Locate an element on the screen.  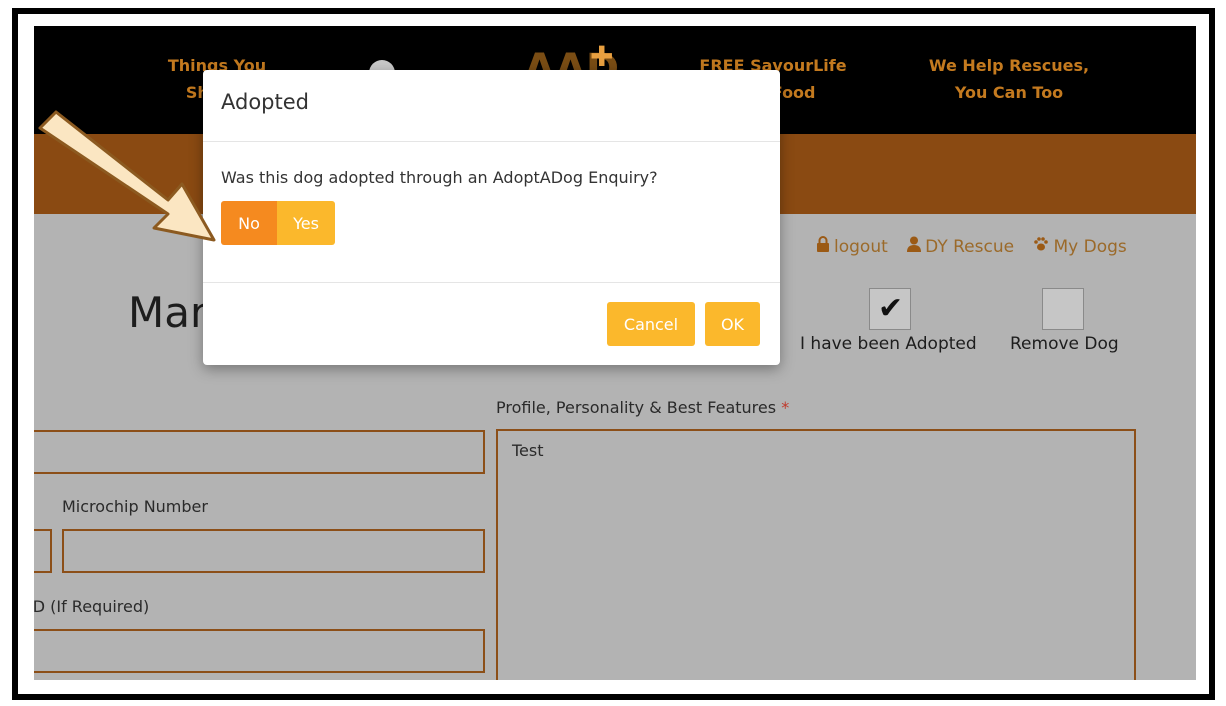
profile-label-text: Profile, Personality & Best Features is located at coordinates (636, 407).